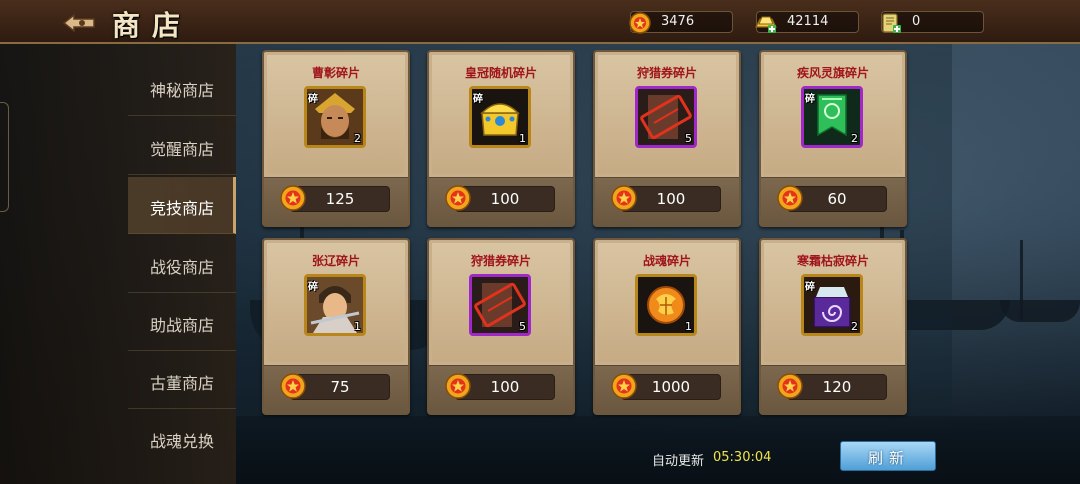  Describe the element at coordinates (181, 267) in the screenshot. I see `sidebar-item-label: 战役商店` at that location.